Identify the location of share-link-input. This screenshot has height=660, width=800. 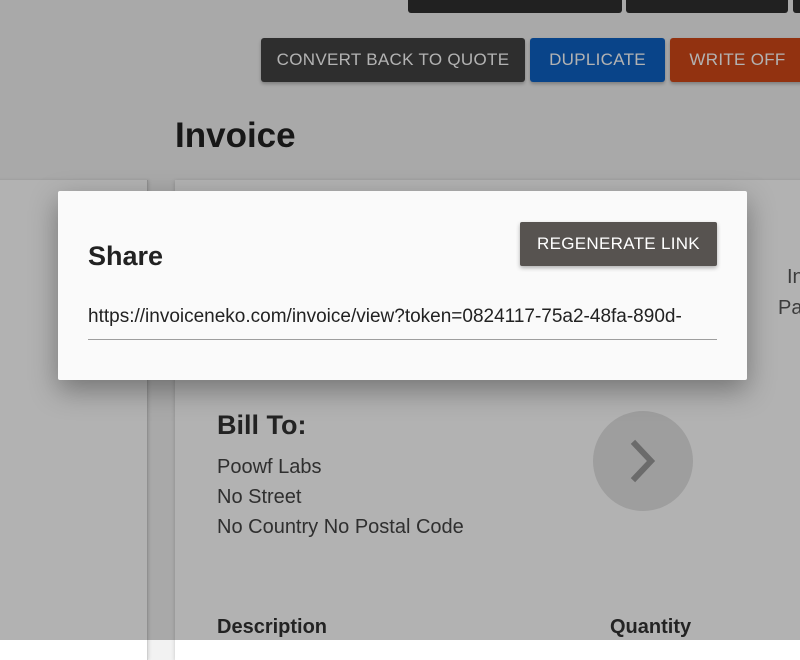
(402, 317).